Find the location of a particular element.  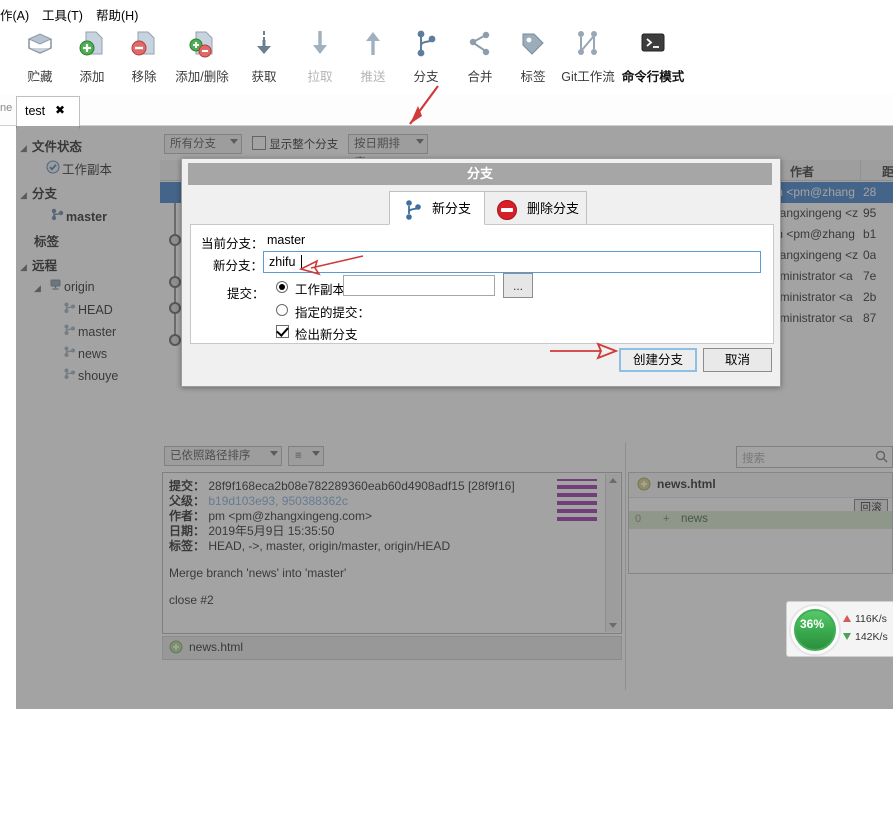

download-speed-widget: 36% 116K/s 142K/s is located at coordinates (839, 629).